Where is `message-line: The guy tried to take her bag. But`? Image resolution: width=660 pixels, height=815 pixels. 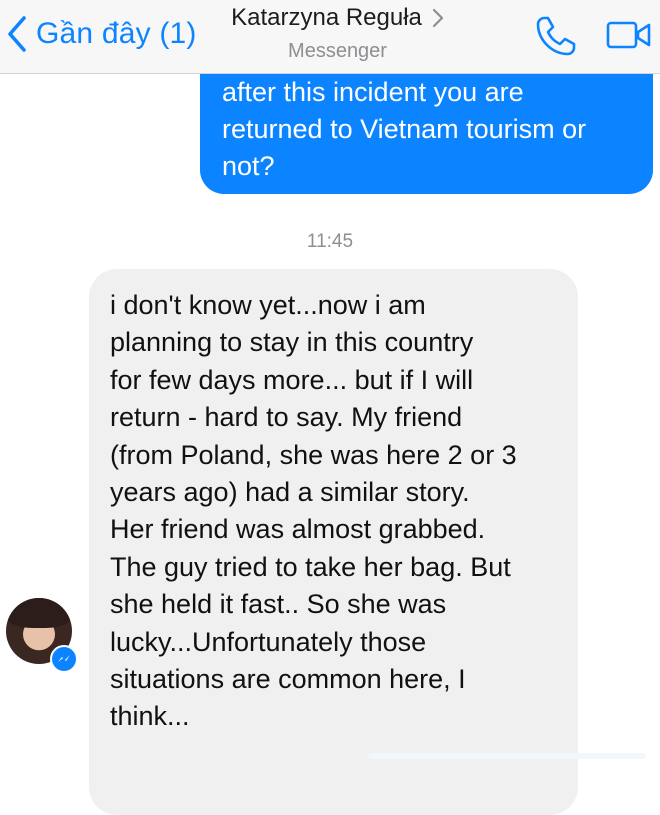 message-line: The guy tried to take her bag. But is located at coordinates (310, 566).